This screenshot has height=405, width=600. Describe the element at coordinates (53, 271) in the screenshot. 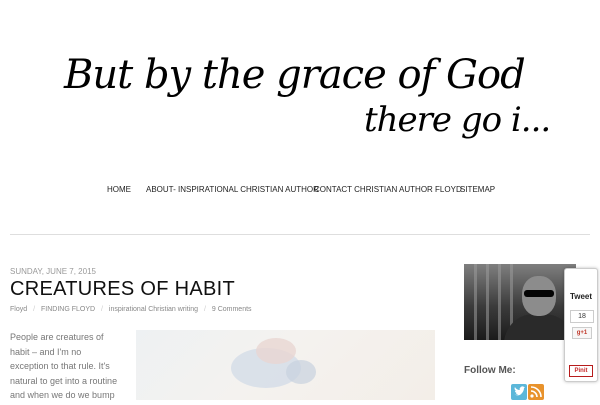

I see `post-date: SUNDAY, JUNE 7, 2015` at that location.